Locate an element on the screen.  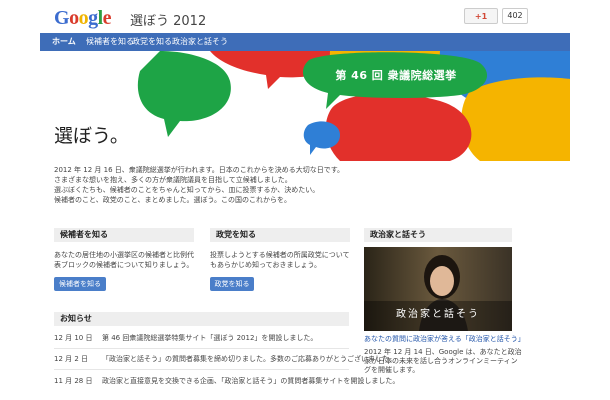
plus-one-count: 402 is located at coordinates (515, 16).